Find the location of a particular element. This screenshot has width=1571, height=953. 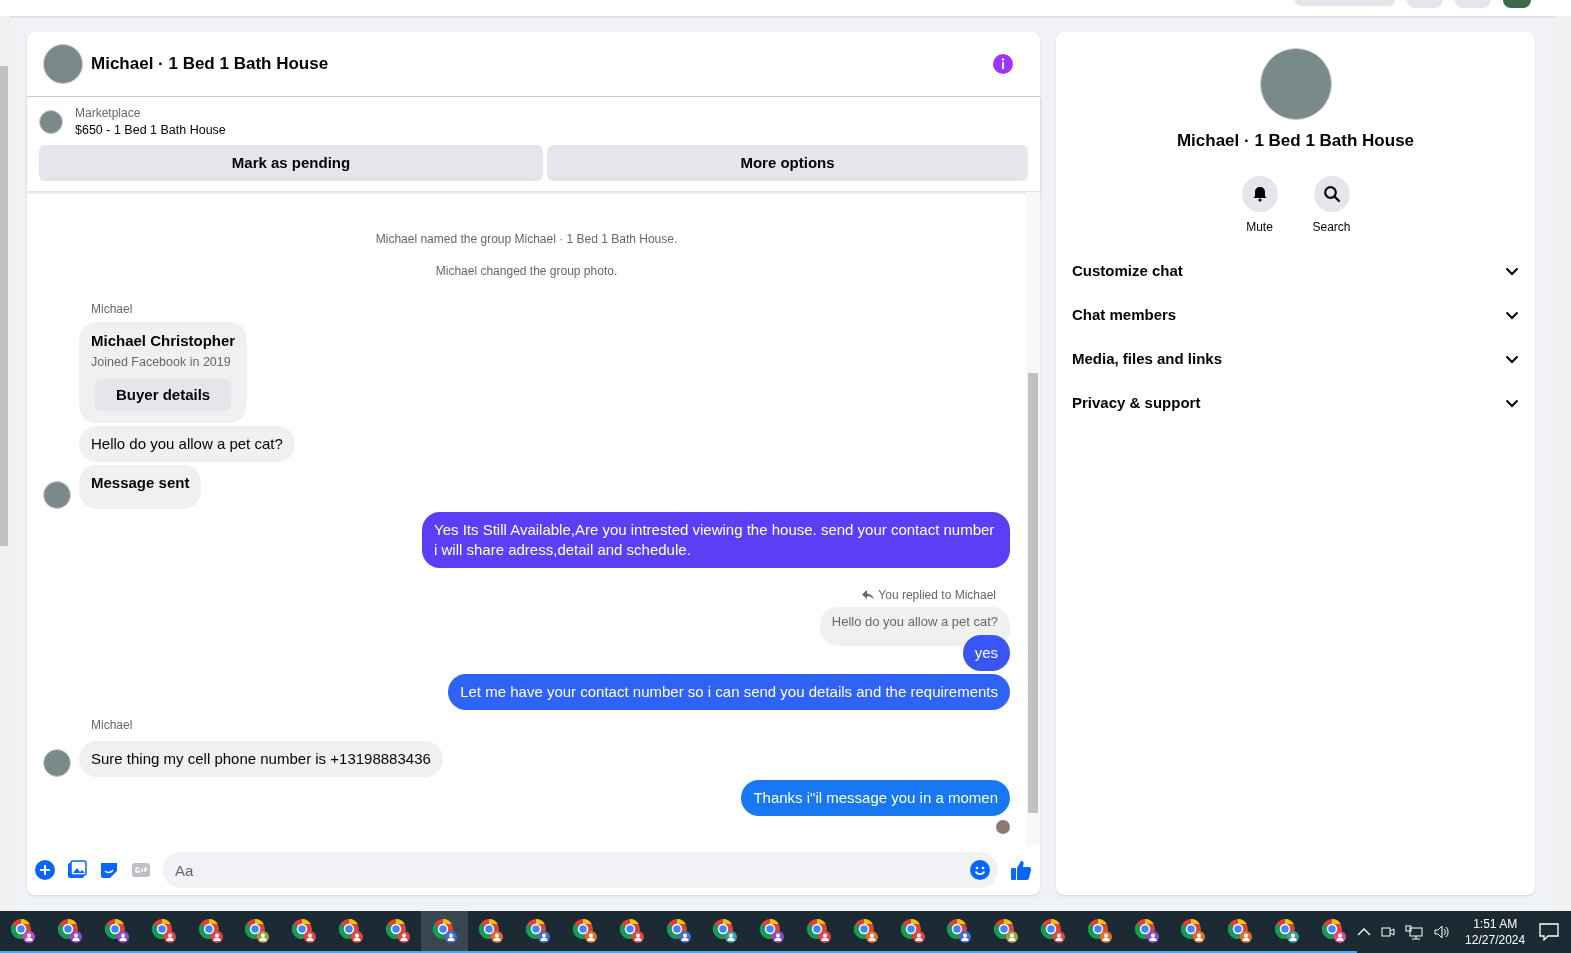

chevron-up-icon is located at coordinates (1364, 932).